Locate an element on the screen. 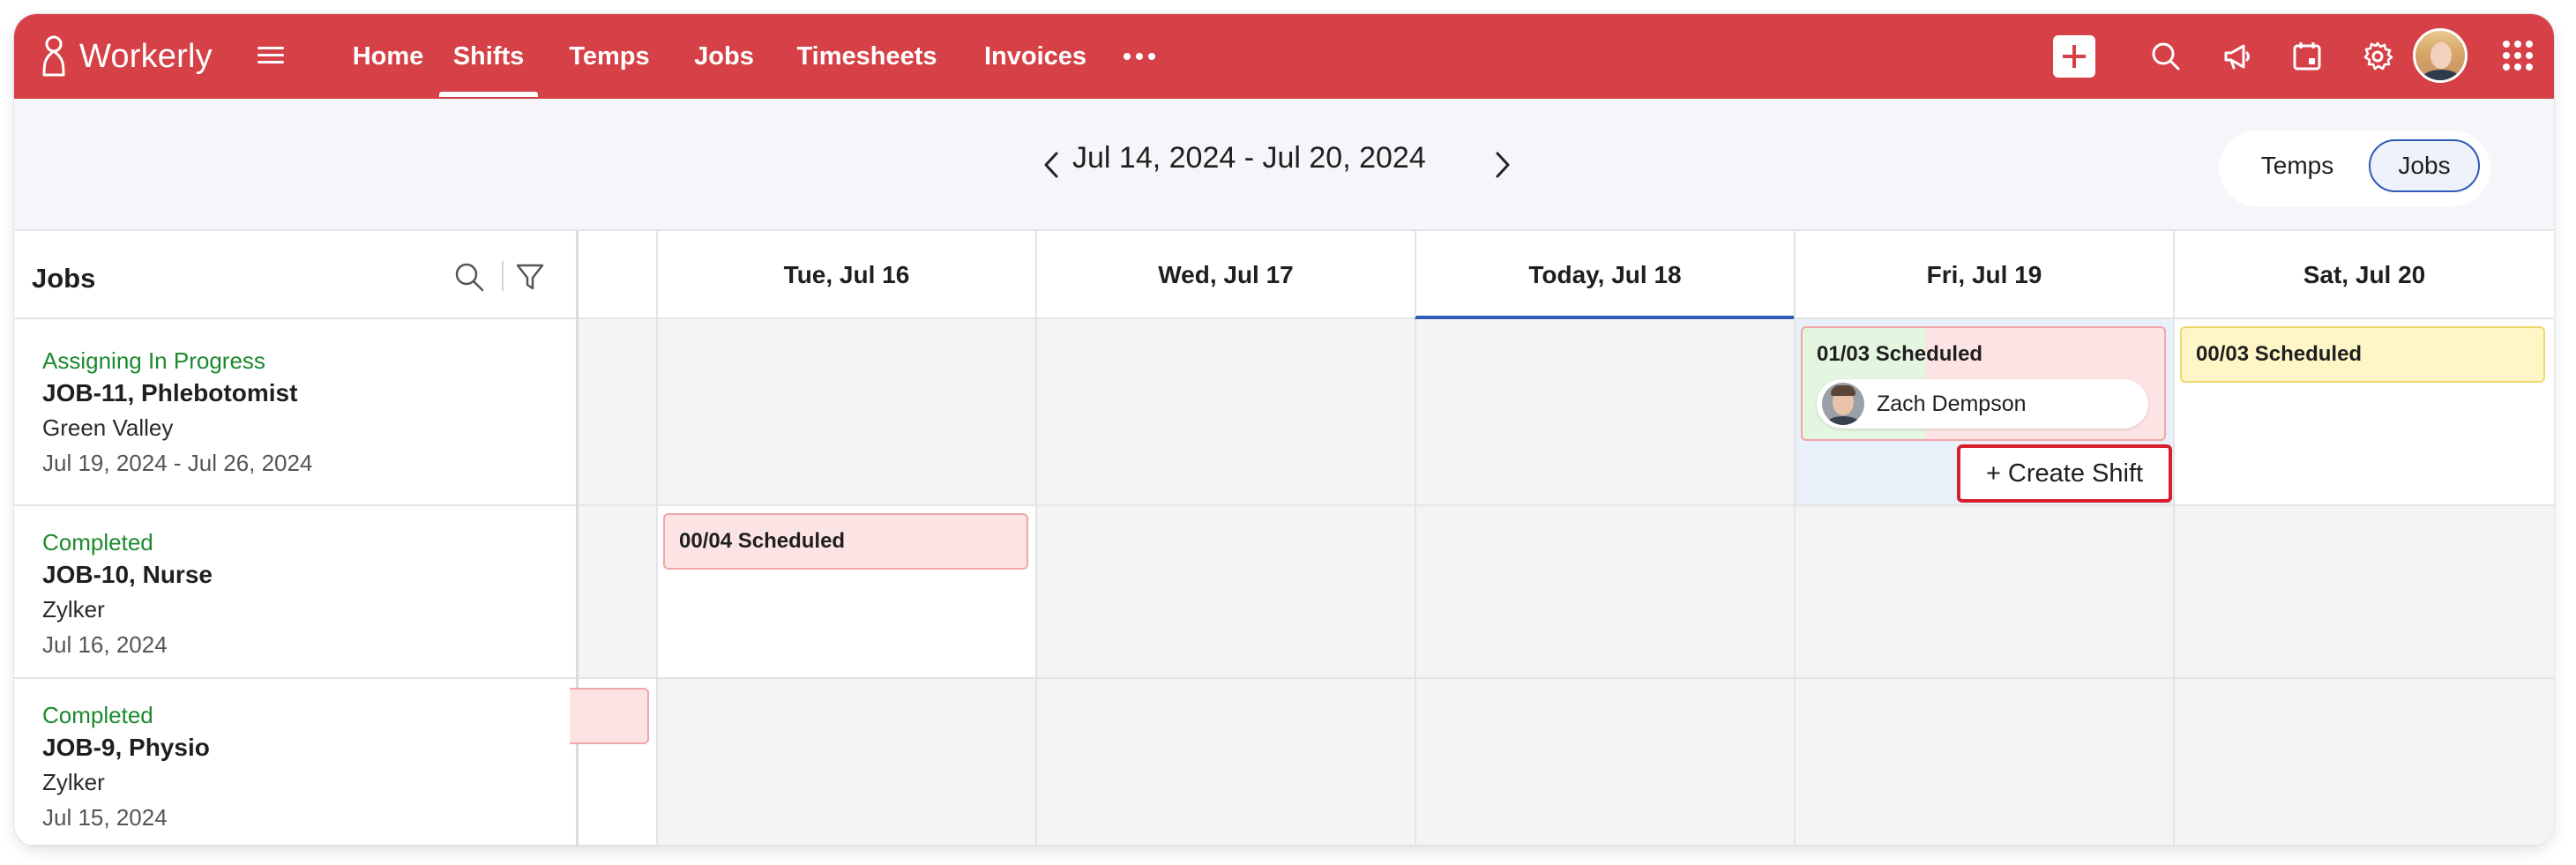 This screenshot has height=865, width=2576. job-client: Green Valley is located at coordinates (108, 427).